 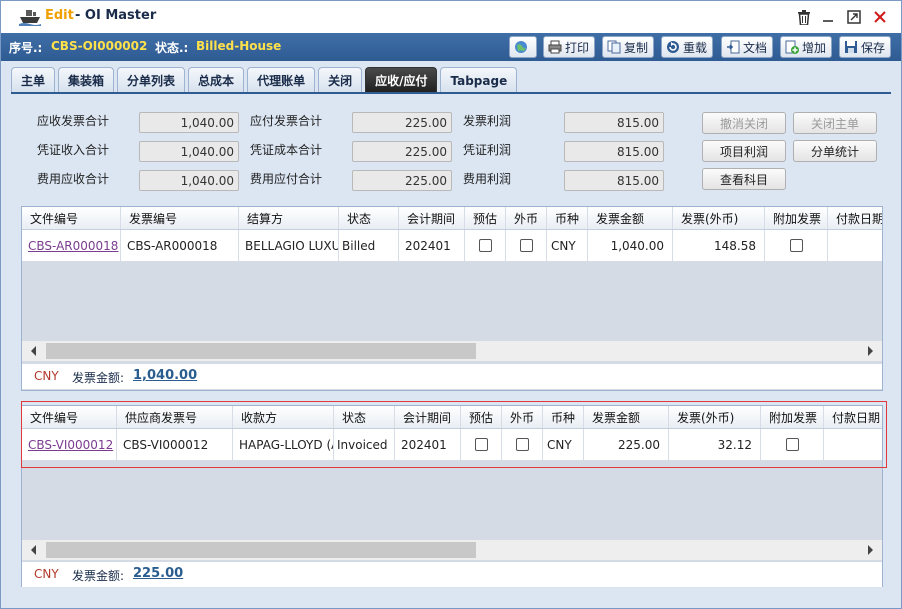 What do you see at coordinates (86, 80) in the screenshot?
I see `tab-containers: 集装箱` at bounding box center [86, 80].